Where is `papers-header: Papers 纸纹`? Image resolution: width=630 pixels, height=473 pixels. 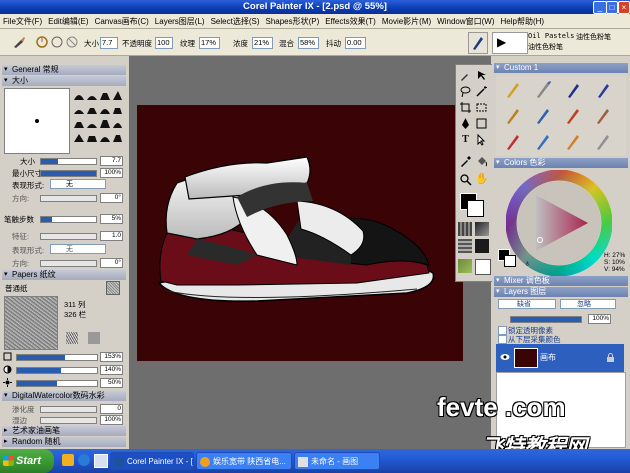
papers-header: Papers 纸纹 is located at coordinates (64, 275).